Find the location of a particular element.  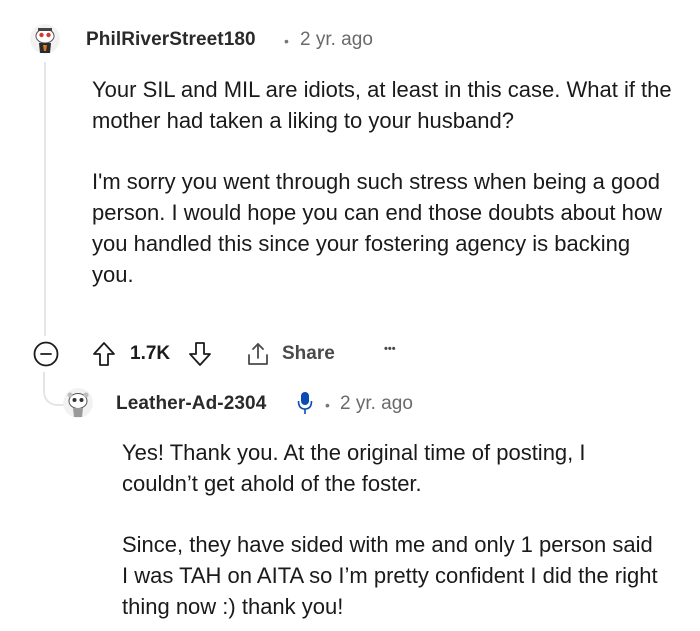

minus-circle-icon is located at coordinates (46, 354).